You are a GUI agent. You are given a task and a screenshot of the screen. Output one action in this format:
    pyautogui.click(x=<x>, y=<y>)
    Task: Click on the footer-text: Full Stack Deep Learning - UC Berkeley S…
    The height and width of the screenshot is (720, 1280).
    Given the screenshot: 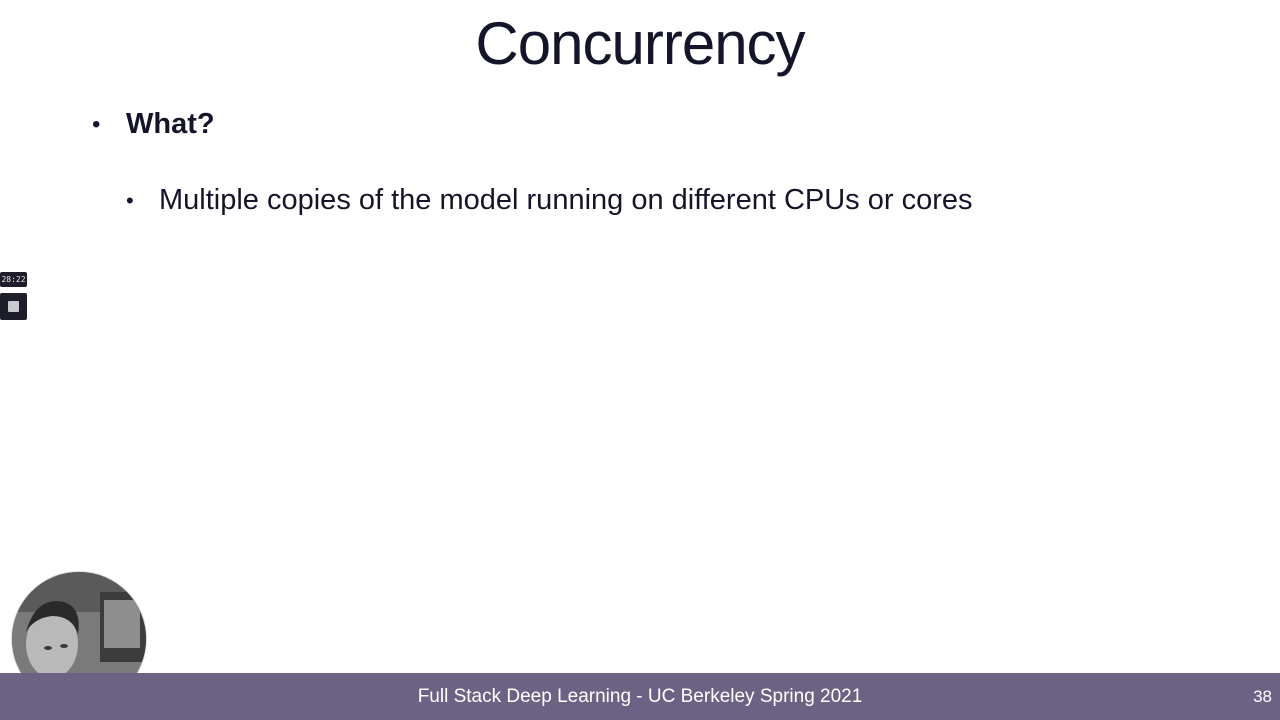 What is the action you would take?
    pyautogui.click(x=640, y=696)
    